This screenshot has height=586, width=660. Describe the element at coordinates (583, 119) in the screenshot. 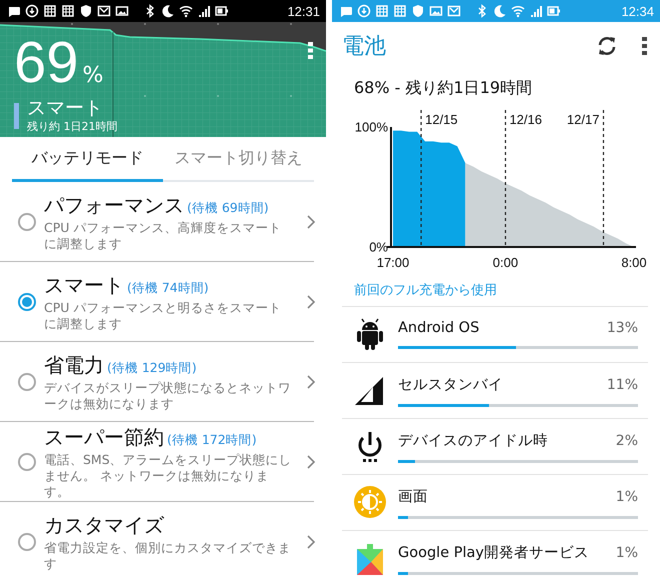

I see `date-label: 12/17` at that location.